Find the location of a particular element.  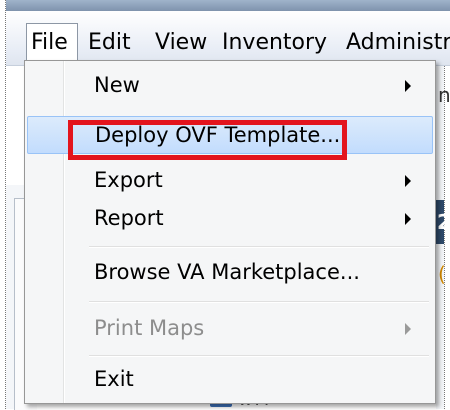

menu-item-export: Export is located at coordinates (230, 181).